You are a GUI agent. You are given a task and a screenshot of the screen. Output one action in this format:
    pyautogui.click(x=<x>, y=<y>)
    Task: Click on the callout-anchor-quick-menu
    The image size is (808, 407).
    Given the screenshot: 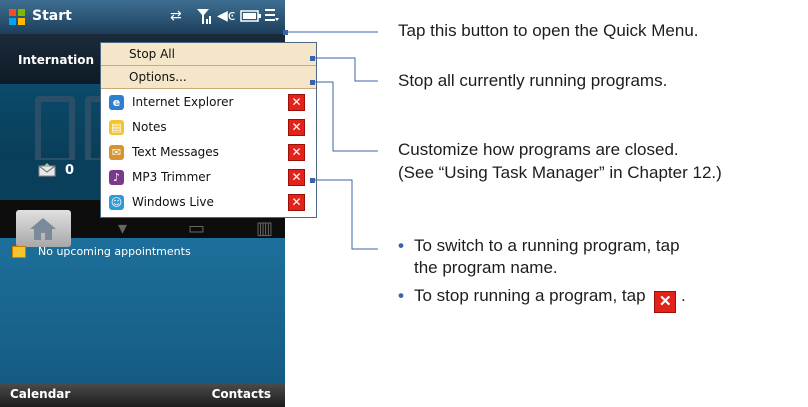 What is the action you would take?
    pyautogui.click(x=285, y=32)
    